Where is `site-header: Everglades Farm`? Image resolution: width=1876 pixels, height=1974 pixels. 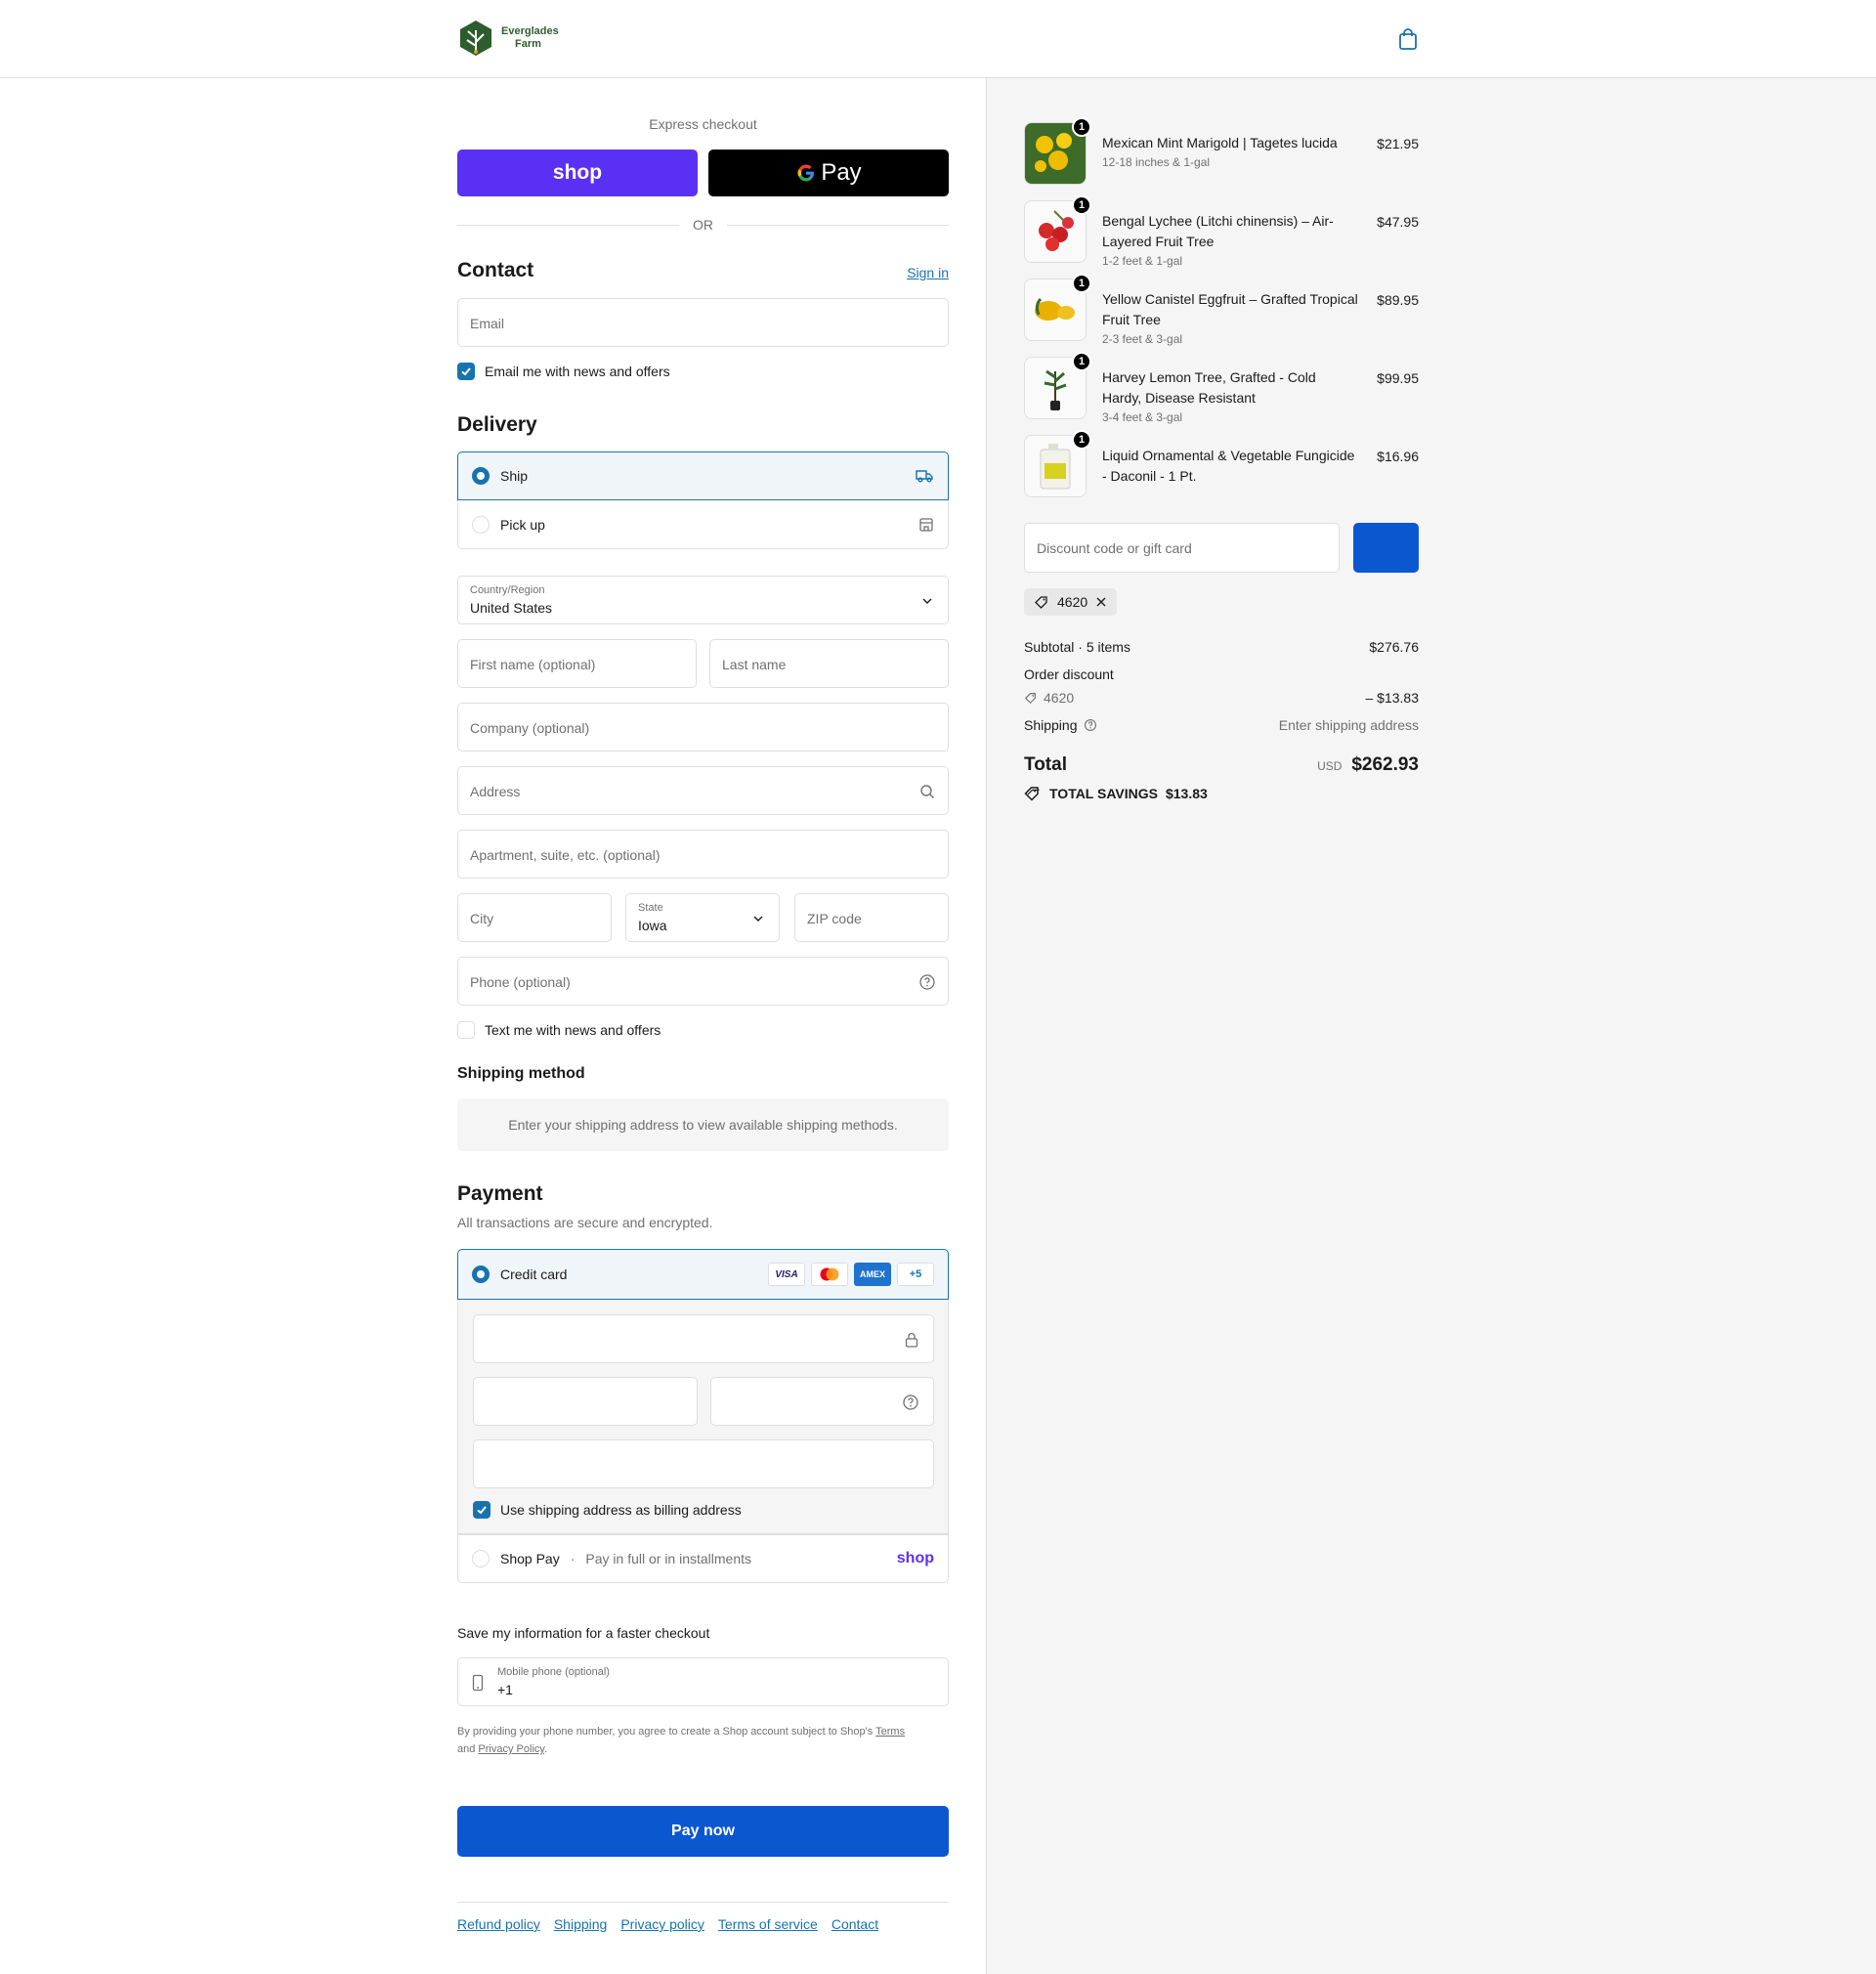 site-header: Everglades Farm is located at coordinates (938, 39).